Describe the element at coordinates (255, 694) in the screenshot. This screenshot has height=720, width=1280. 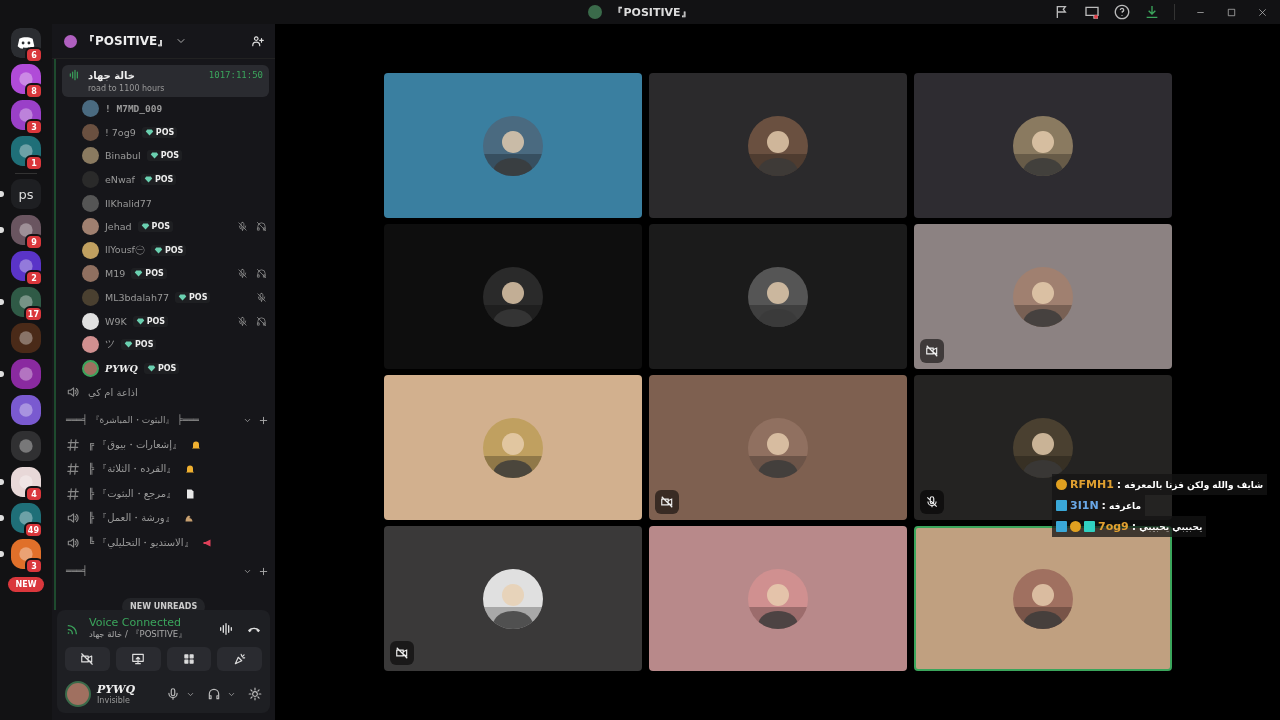
I see `settings-icon` at that location.